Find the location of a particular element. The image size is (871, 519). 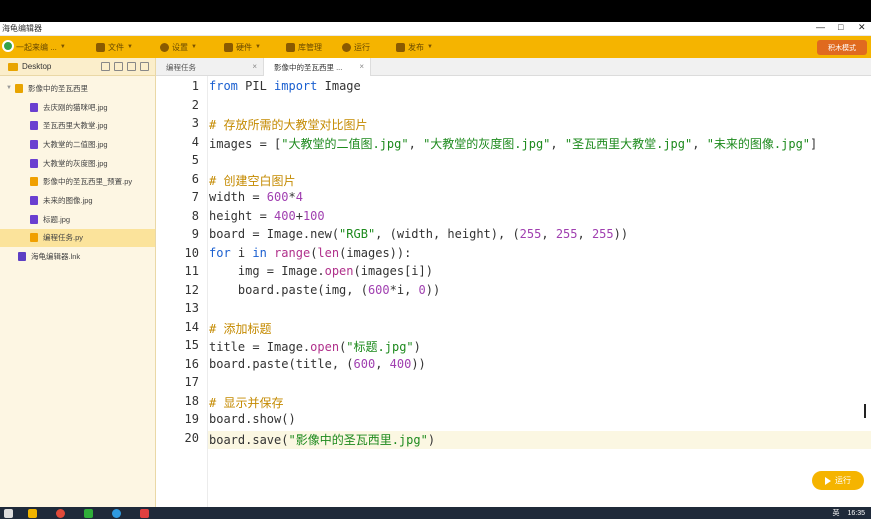

code-token: board.show() is located at coordinates (252, 419).